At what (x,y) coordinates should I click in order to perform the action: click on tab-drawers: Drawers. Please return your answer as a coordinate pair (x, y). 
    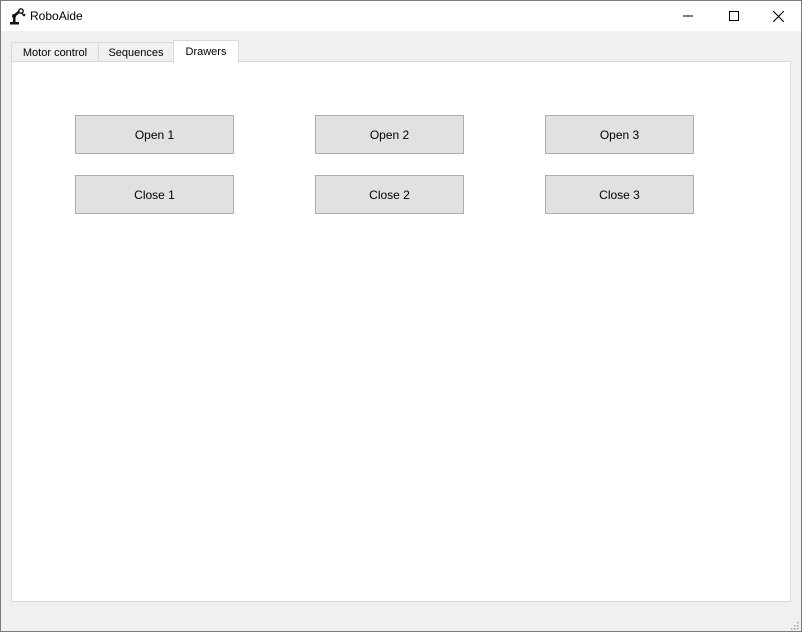
    Looking at the image, I should click on (206, 51).